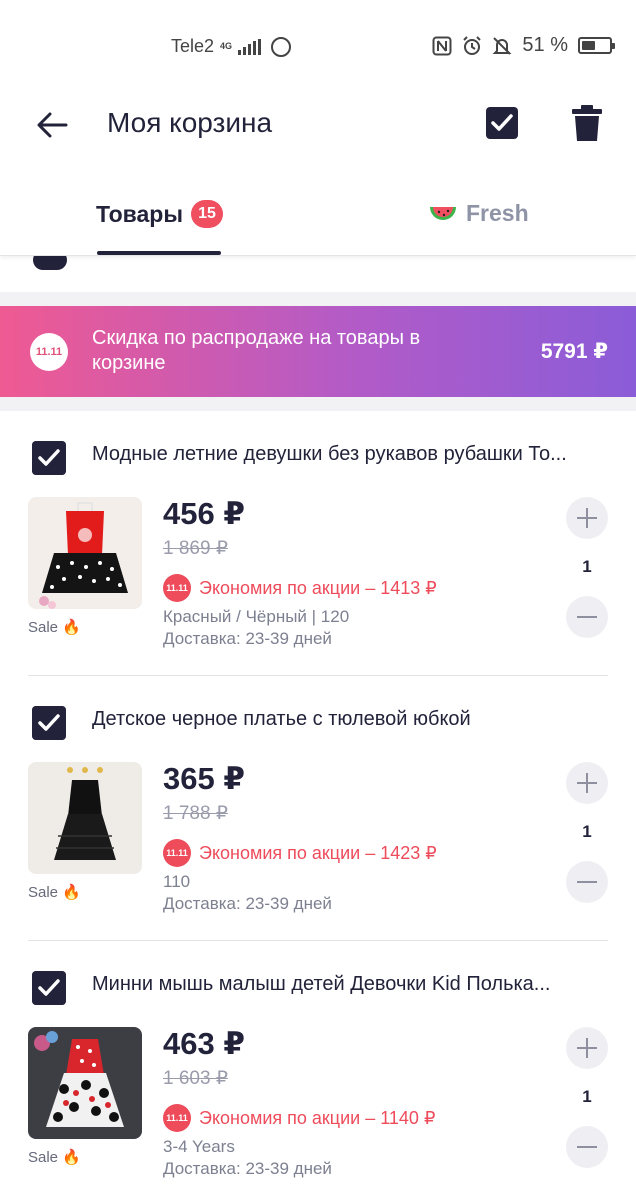 The image size is (636, 1200). I want to click on cart-count-badge: 15, so click(206, 214).